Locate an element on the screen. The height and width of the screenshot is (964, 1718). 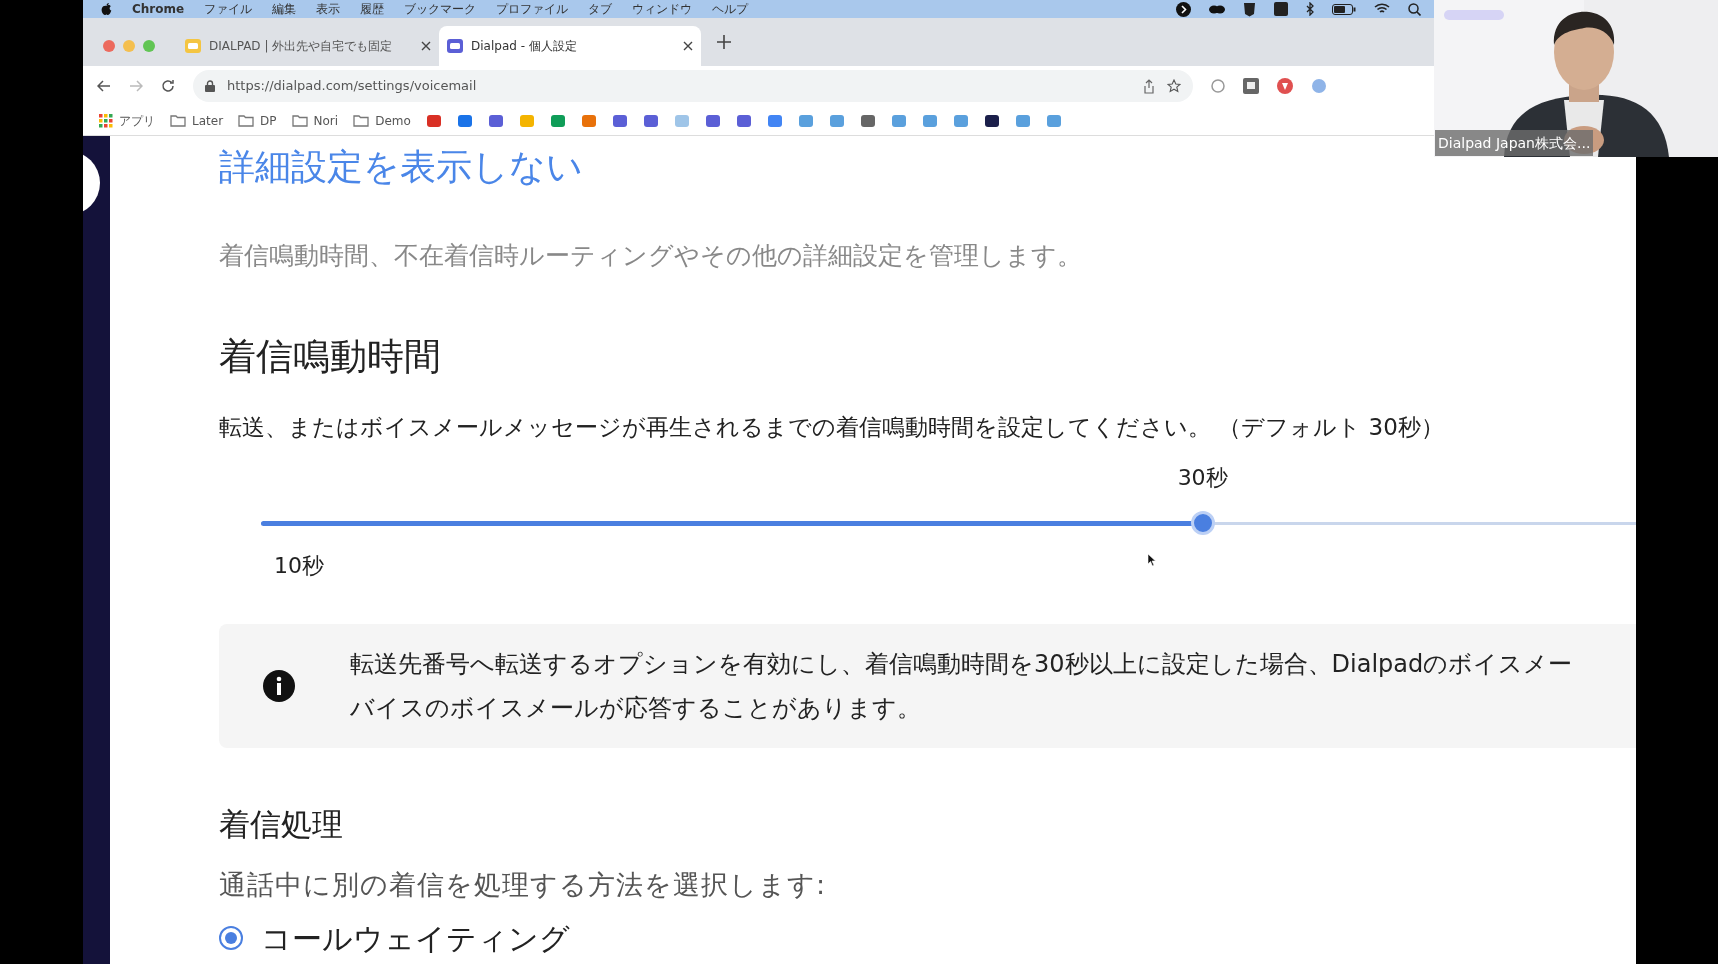
menu-item: タブ is located at coordinates (600, 9).